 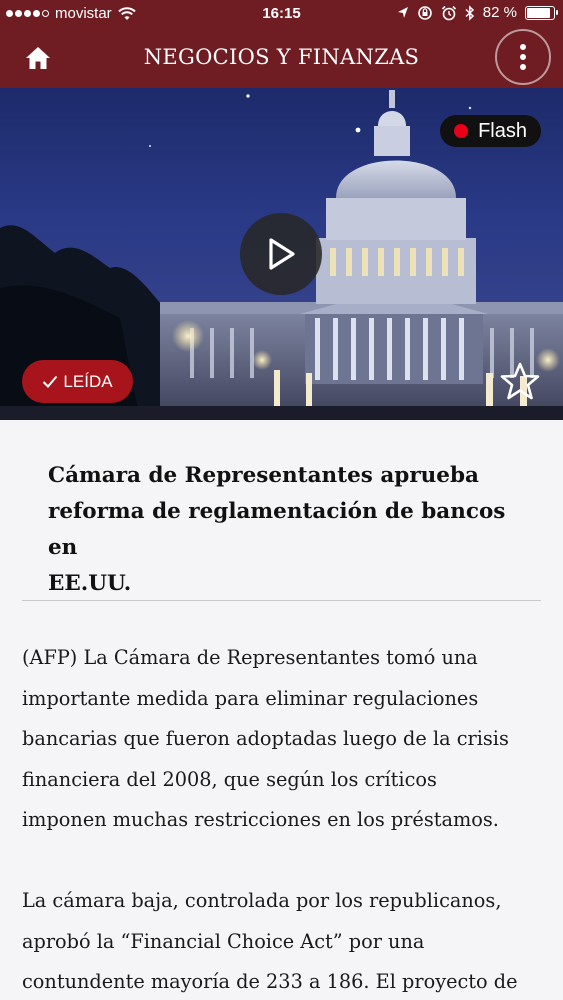 What do you see at coordinates (223, 941) in the screenshot?
I see `paragraph-line: aprobó la “Financial Choice Act” por una` at bounding box center [223, 941].